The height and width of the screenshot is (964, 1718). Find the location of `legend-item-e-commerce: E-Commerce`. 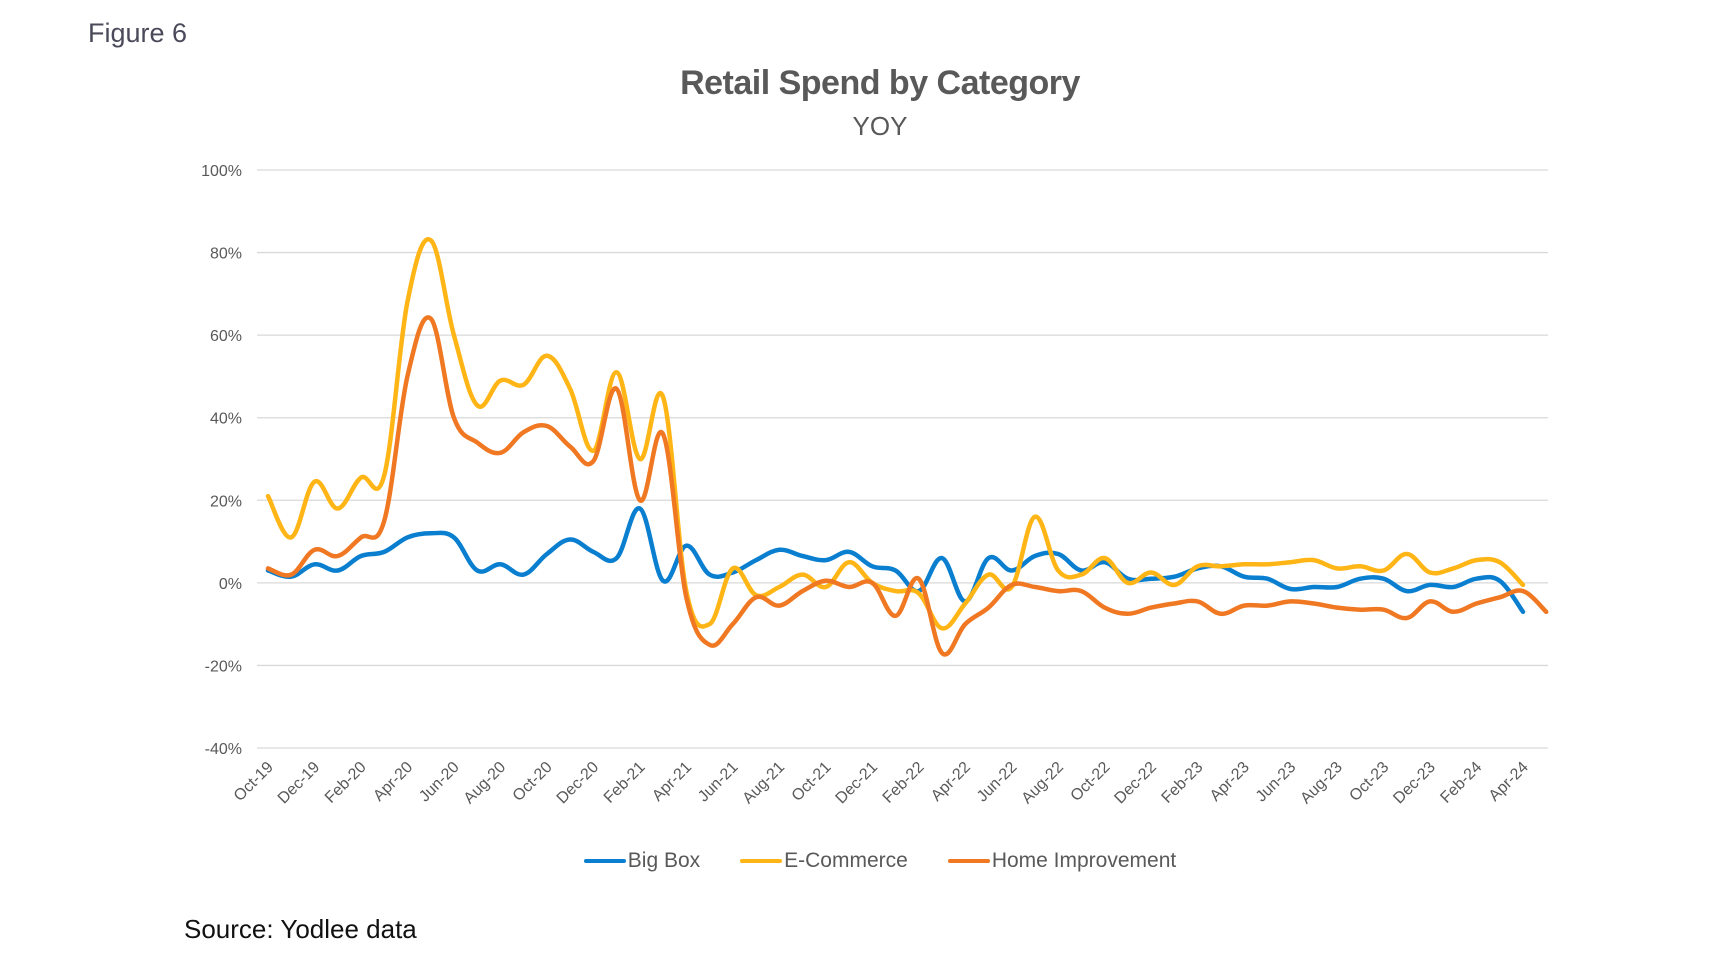

legend-item-e-commerce: E-Commerce is located at coordinates (824, 861).